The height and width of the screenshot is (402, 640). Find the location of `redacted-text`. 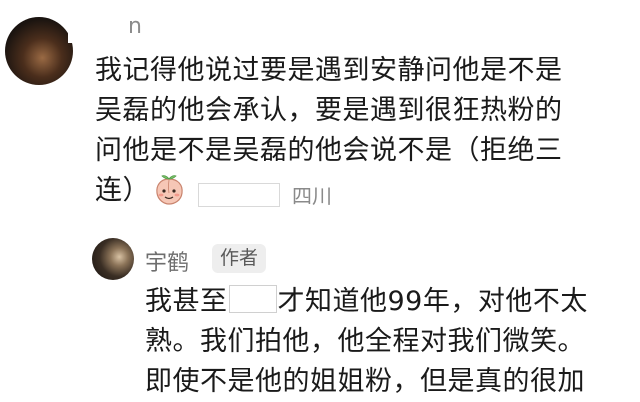

redacted-text is located at coordinates (252, 299).